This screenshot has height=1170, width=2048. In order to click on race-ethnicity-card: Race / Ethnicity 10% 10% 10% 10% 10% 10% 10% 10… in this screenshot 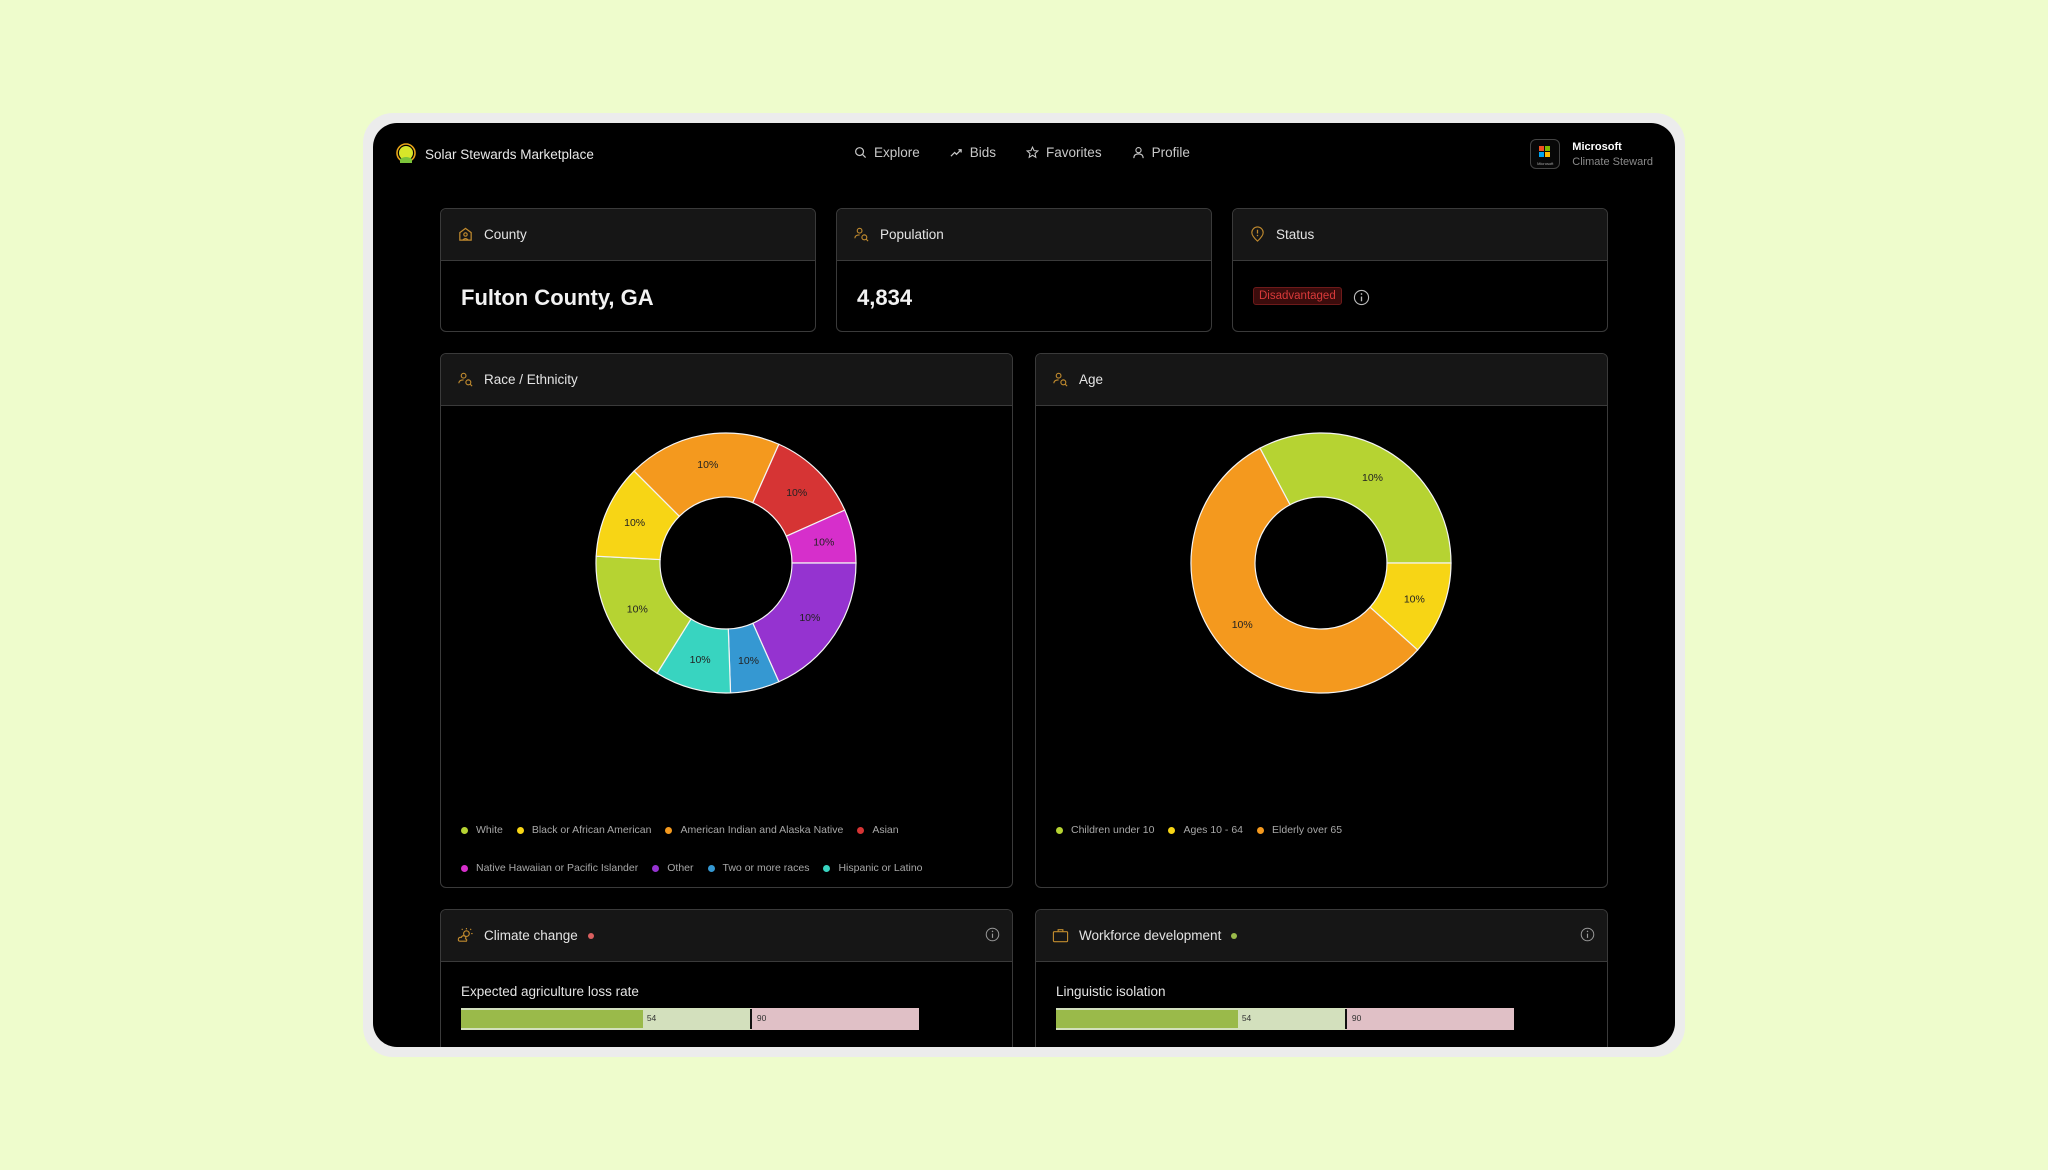, I will do `click(726, 620)`.